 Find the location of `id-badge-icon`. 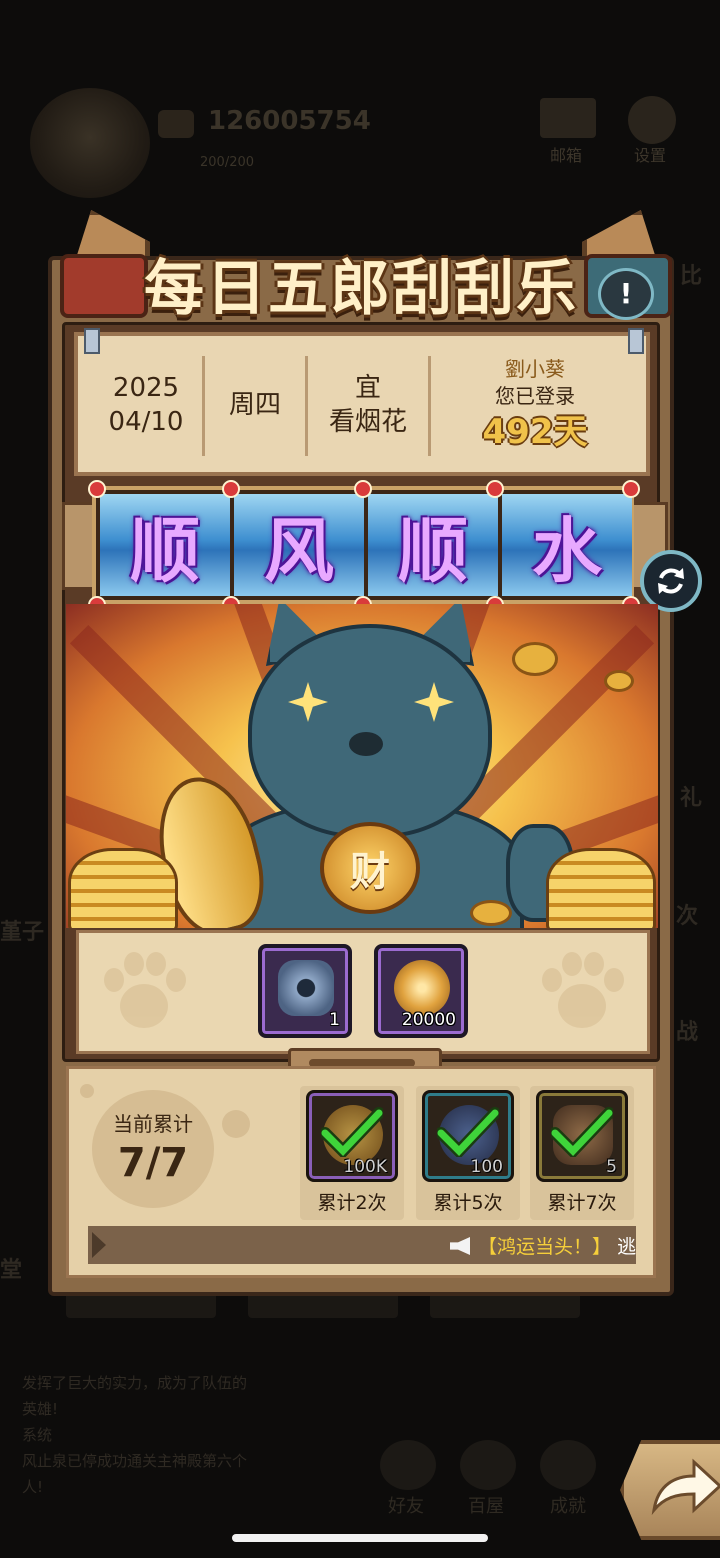

id-badge-icon is located at coordinates (176, 124).